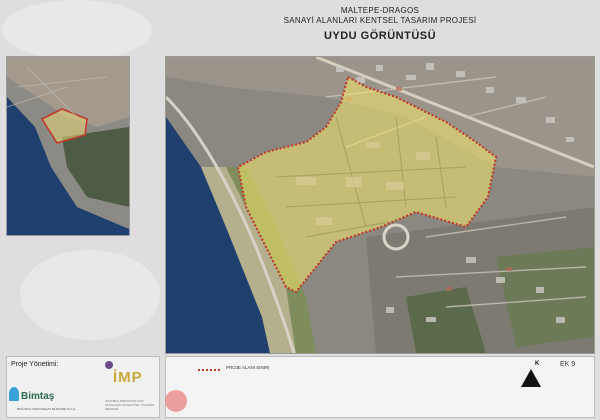 The width and height of the screenshot is (600, 420). What do you see at coordinates (537, 364) in the screenshot?
I see `north-label: K` at bounding box center [537, 364].